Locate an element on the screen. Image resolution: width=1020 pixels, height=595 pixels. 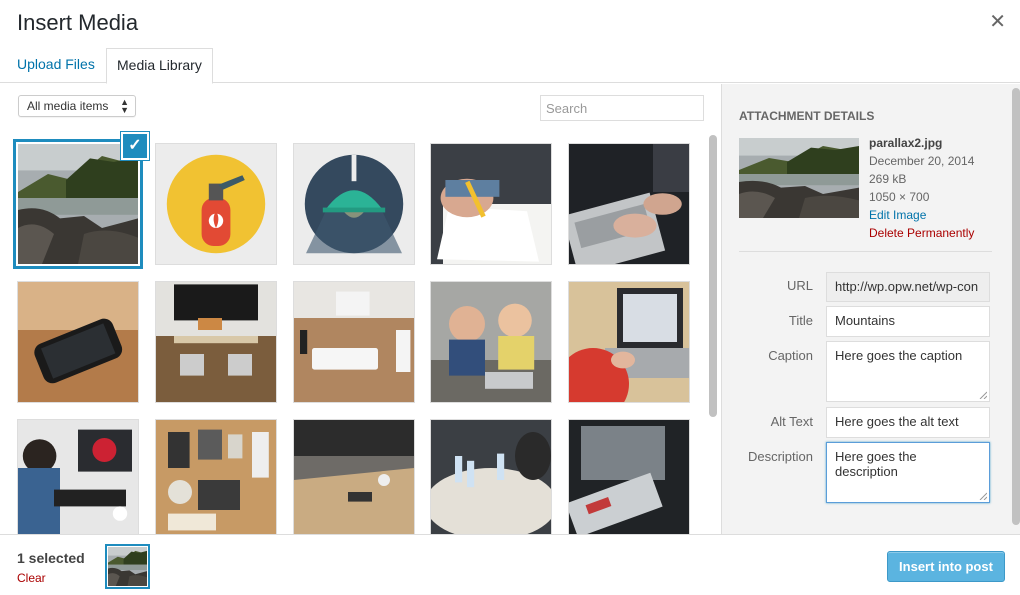
modal-footer: 1 selected Clear Insert into post is located at coordinates (510, 564).